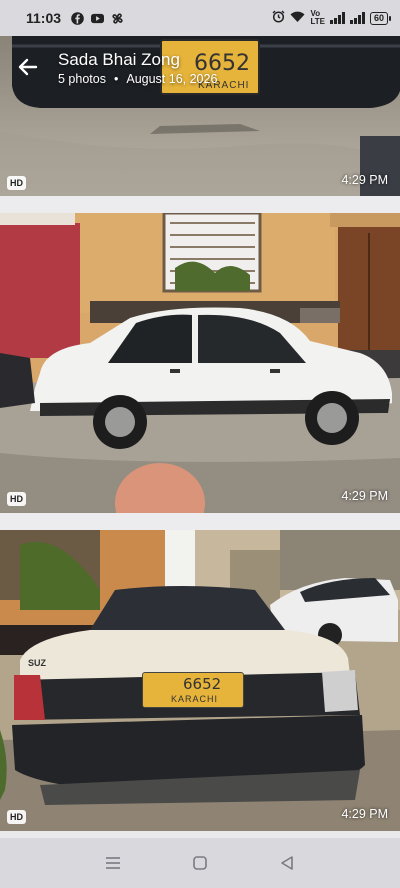 The width and height of the screenshot is (400, 888). Describe the element at coordinates (297, 18) in the screenshot. I see `wifi-icon` at that location.